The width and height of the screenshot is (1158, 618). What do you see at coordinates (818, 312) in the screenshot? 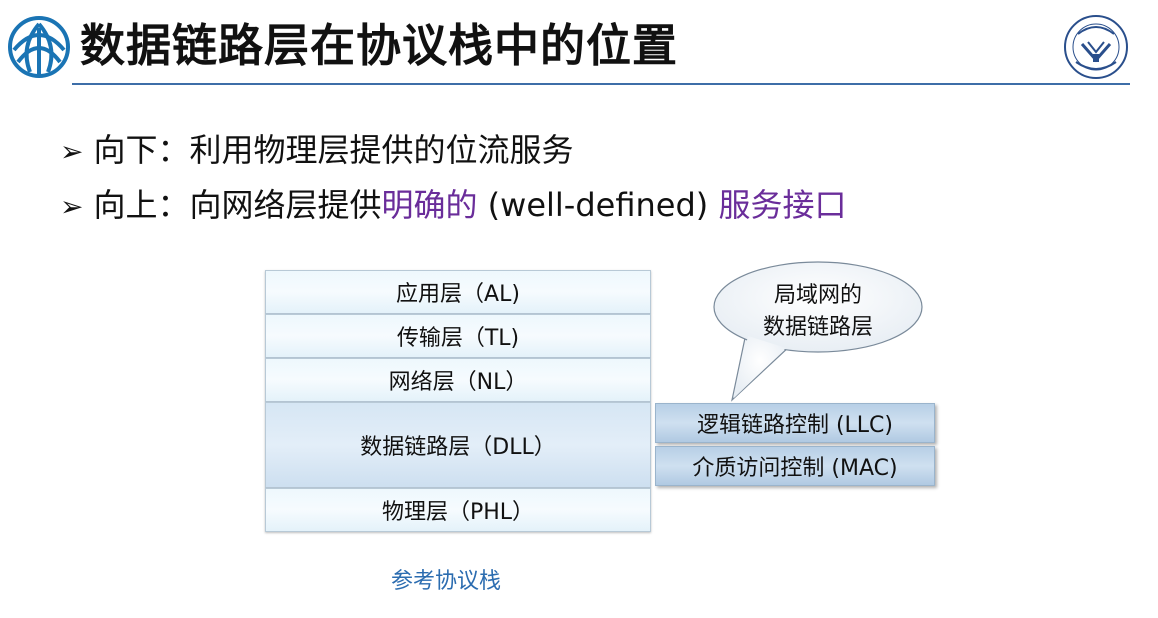
I see `callout-text: 局域网的 数据链路层` at bounding box center [818, 312].